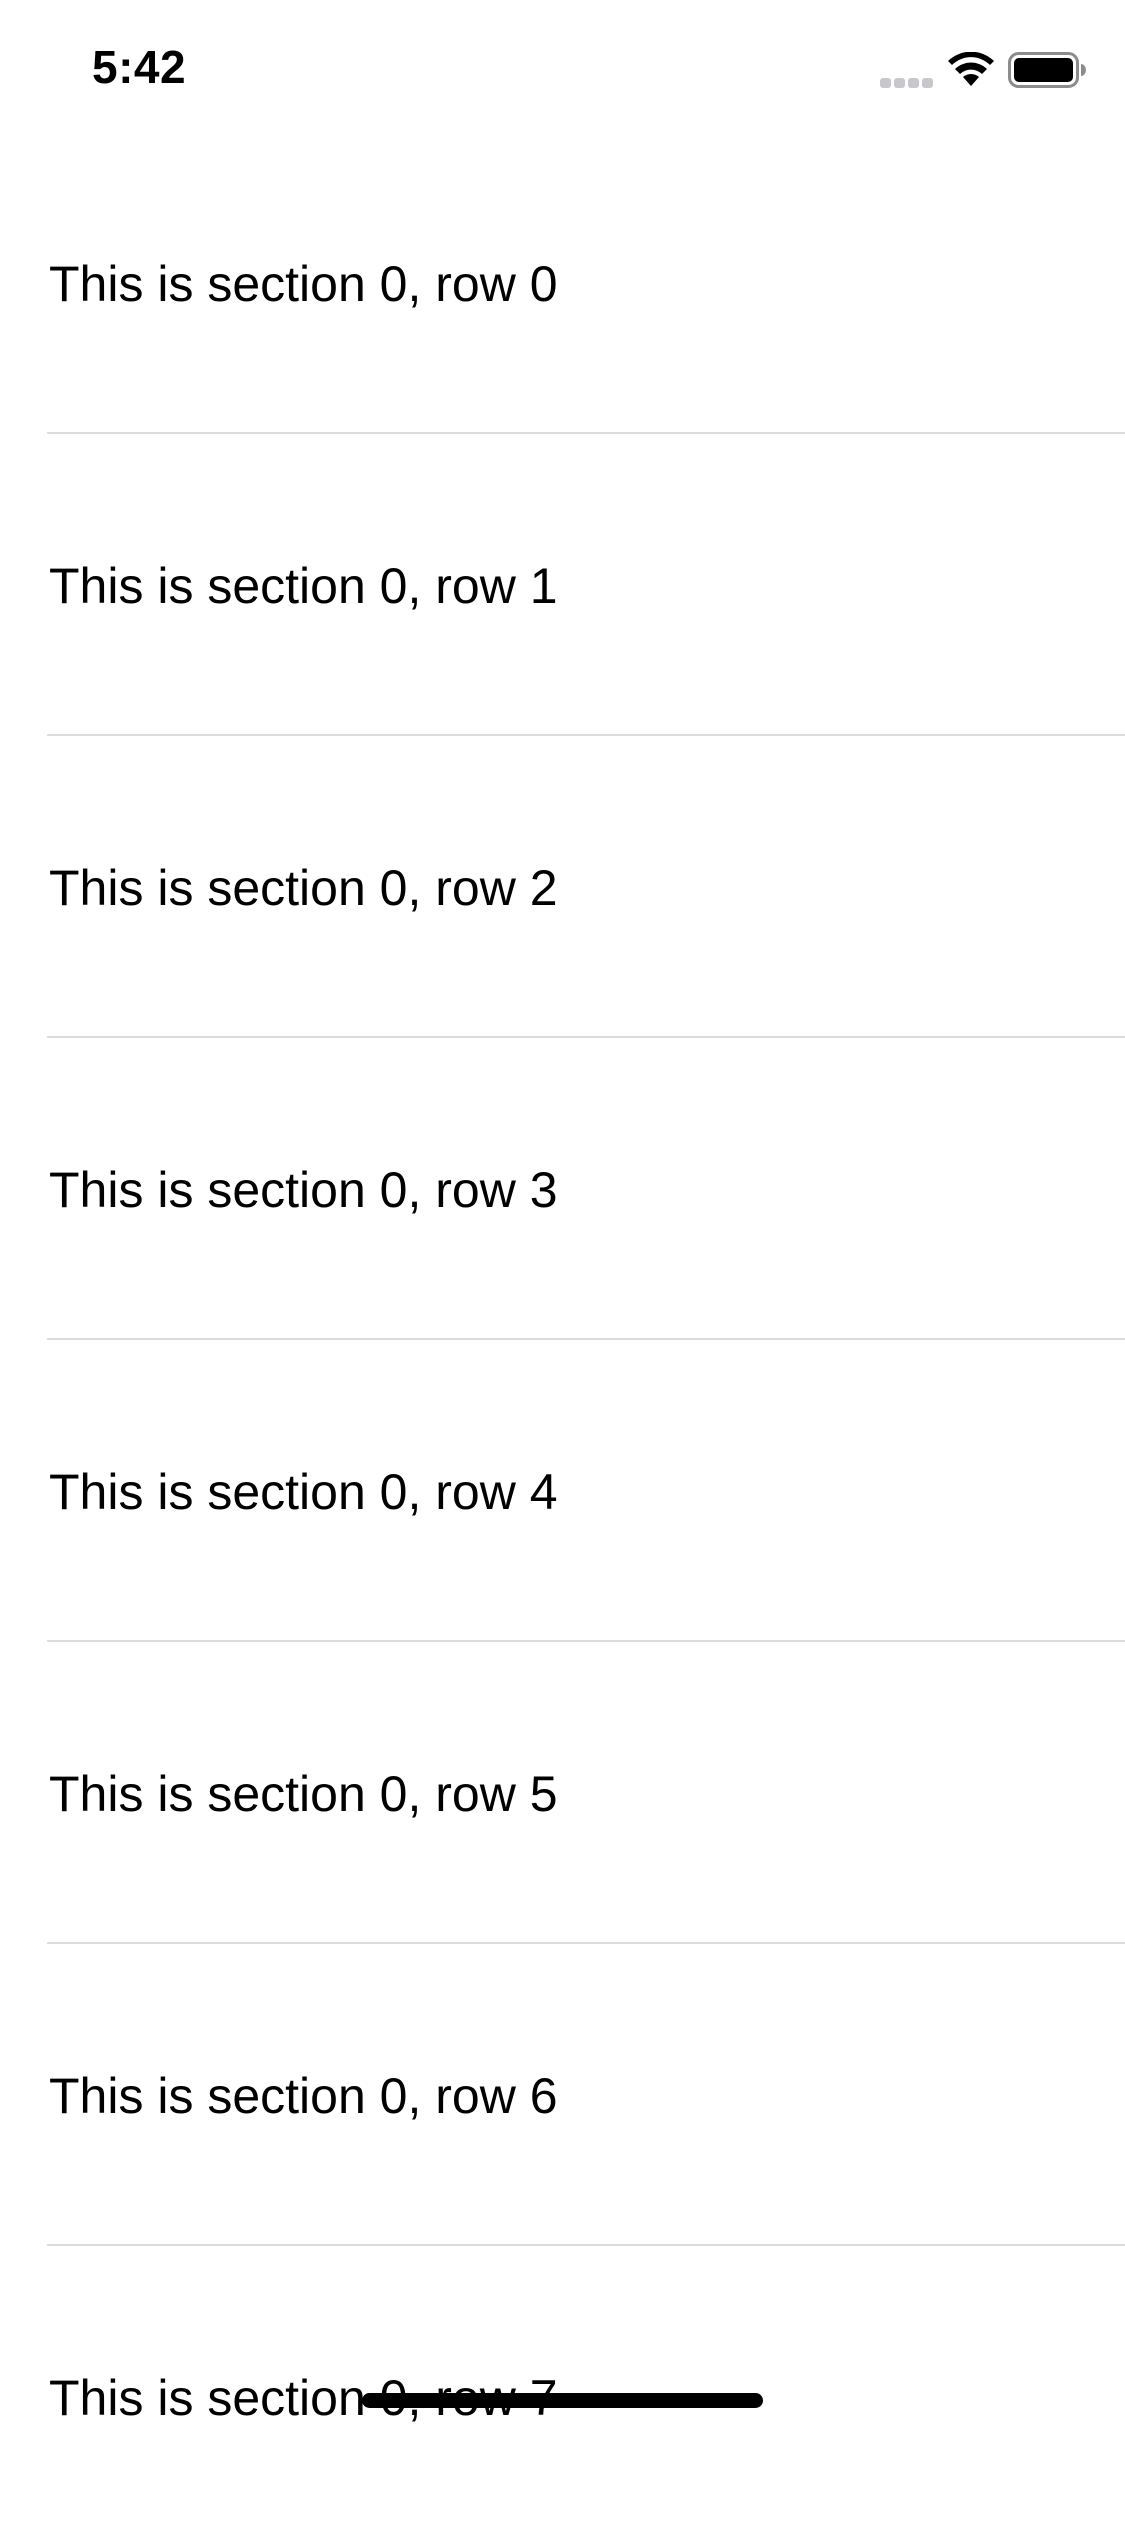 The height and width of the screenshot is (2548, 1125). Describe the element at coordinates (562, 1189) in the screenshot. I see `table-row: This is section 0, row 3` at that location.